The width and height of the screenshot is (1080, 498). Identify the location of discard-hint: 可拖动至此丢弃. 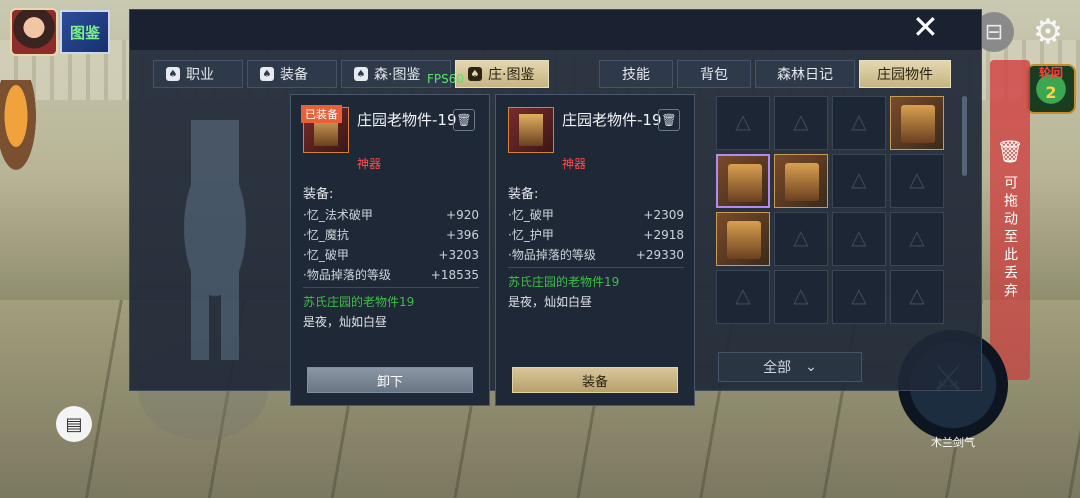
(1010, 238).